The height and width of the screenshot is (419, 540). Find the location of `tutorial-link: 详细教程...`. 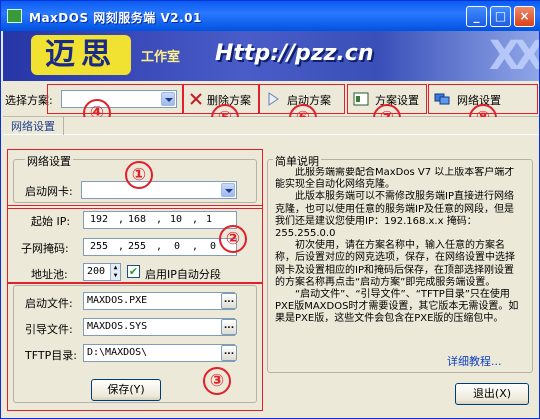

tutorial-link: 详细教程... is located at coordinates (474, 361).